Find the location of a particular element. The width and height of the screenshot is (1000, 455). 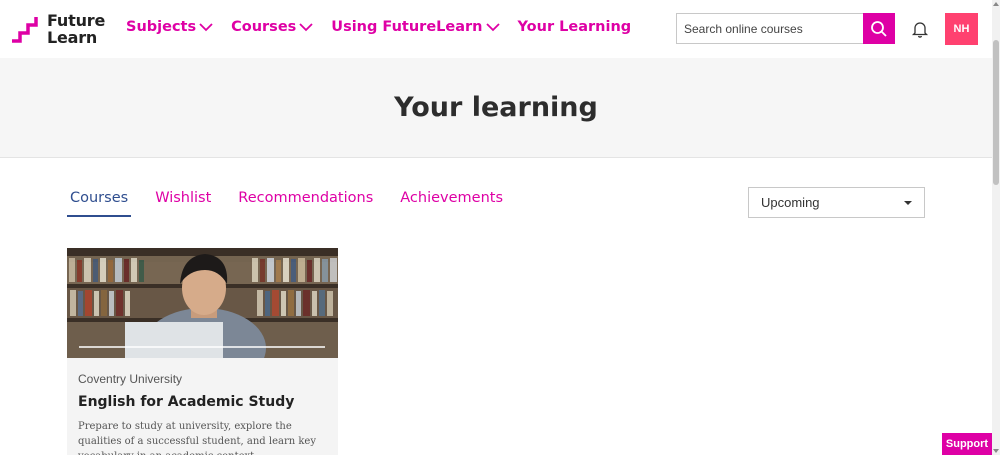

nav-using-futurelearn: Using FutureLearn is located at coordinates (415, 27).